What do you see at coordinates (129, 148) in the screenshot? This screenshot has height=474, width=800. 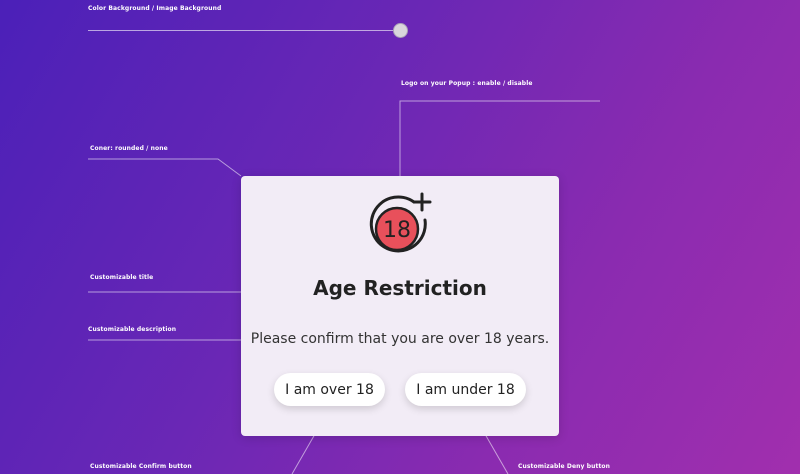 I see `annotation-corner: Coner: rounded / none` at bounding box center [129, 148].